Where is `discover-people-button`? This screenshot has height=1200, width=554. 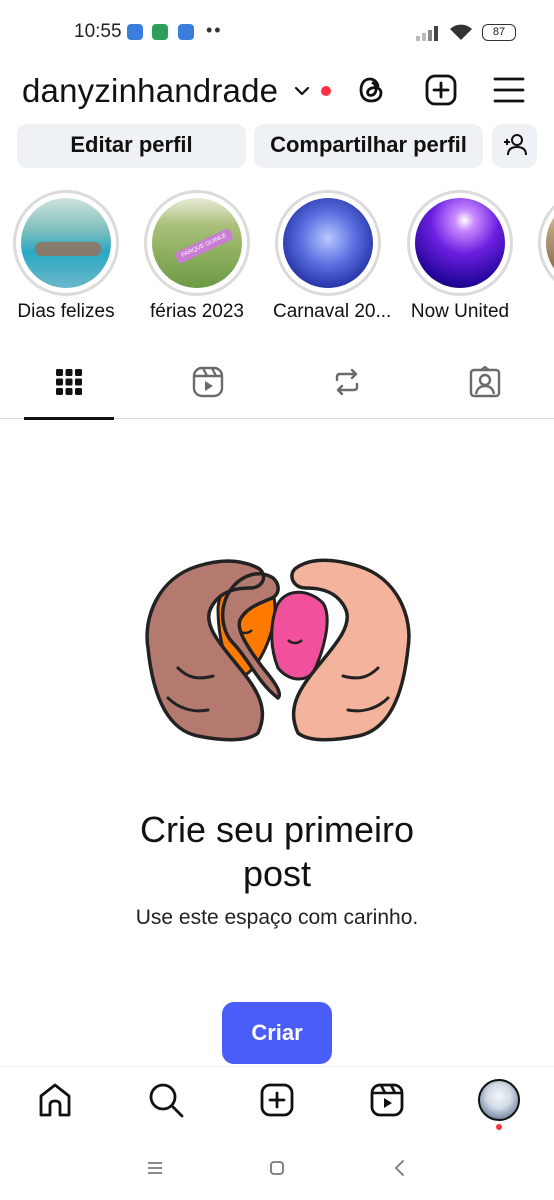 discover-people-button is located at coordinates (514, 146).